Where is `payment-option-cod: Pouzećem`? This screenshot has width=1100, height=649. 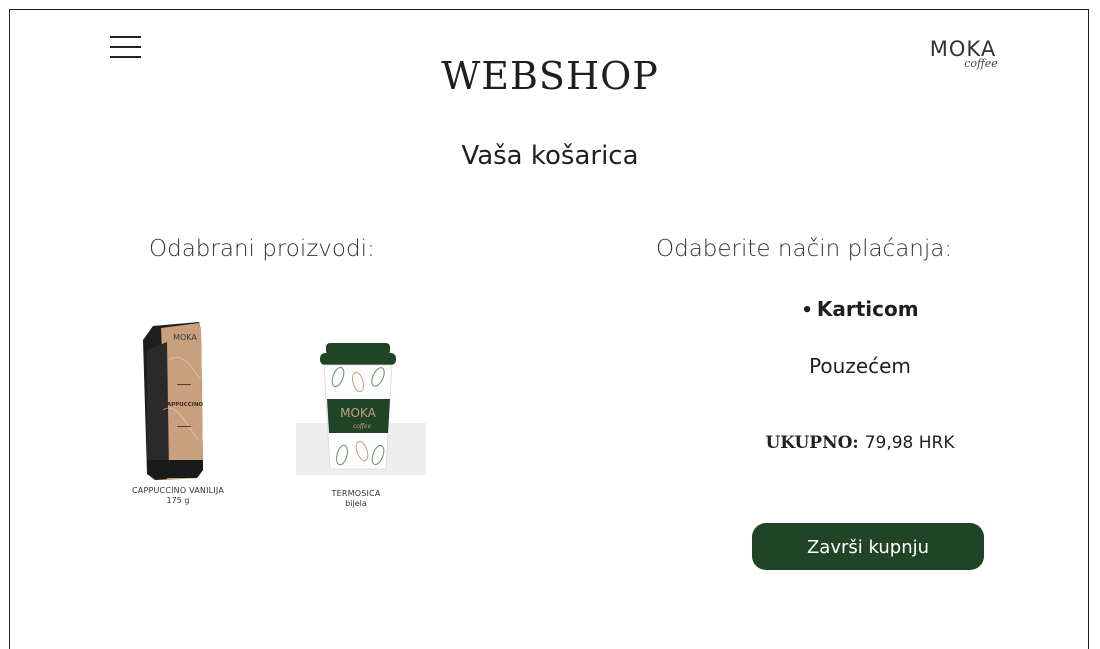
payment-option-cod: Pouzećem is located at coordinates (860, 366).